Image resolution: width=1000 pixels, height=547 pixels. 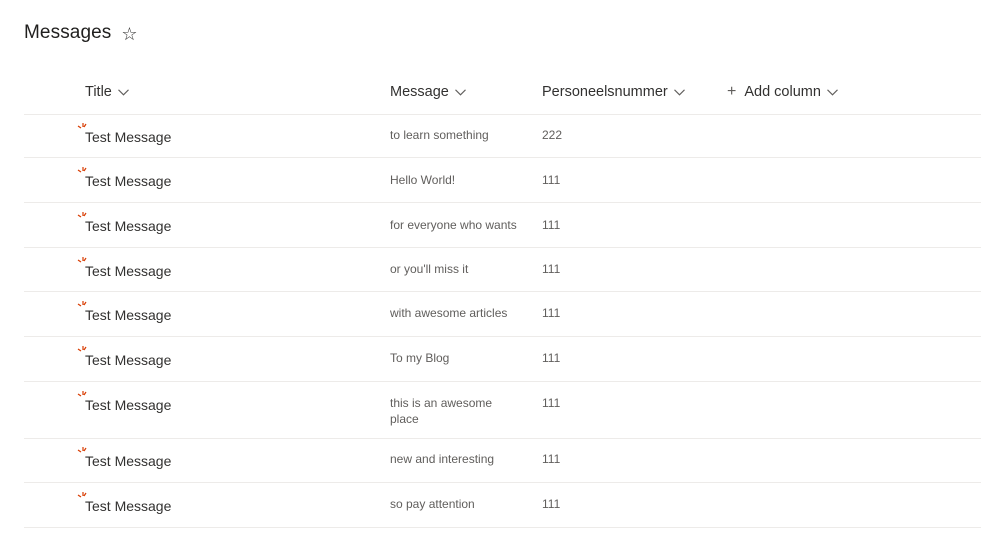 I want to click on add-column-button: + Add column, so click(x=782, y=92).